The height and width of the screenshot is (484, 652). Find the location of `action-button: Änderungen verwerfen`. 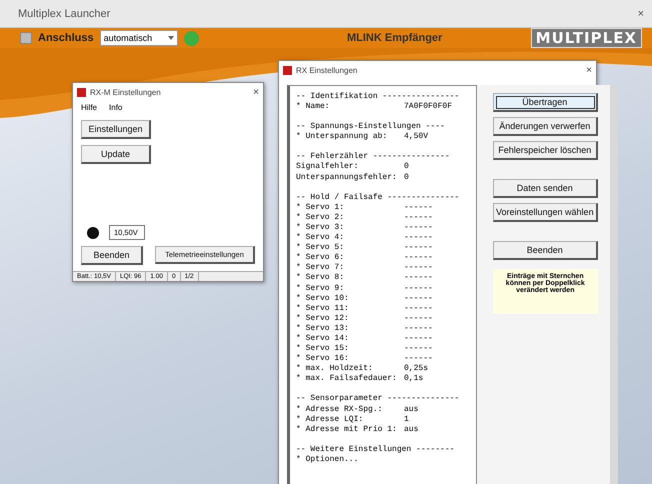

action-button: Änderungen verwerfen is located at coordinates (545, 126).